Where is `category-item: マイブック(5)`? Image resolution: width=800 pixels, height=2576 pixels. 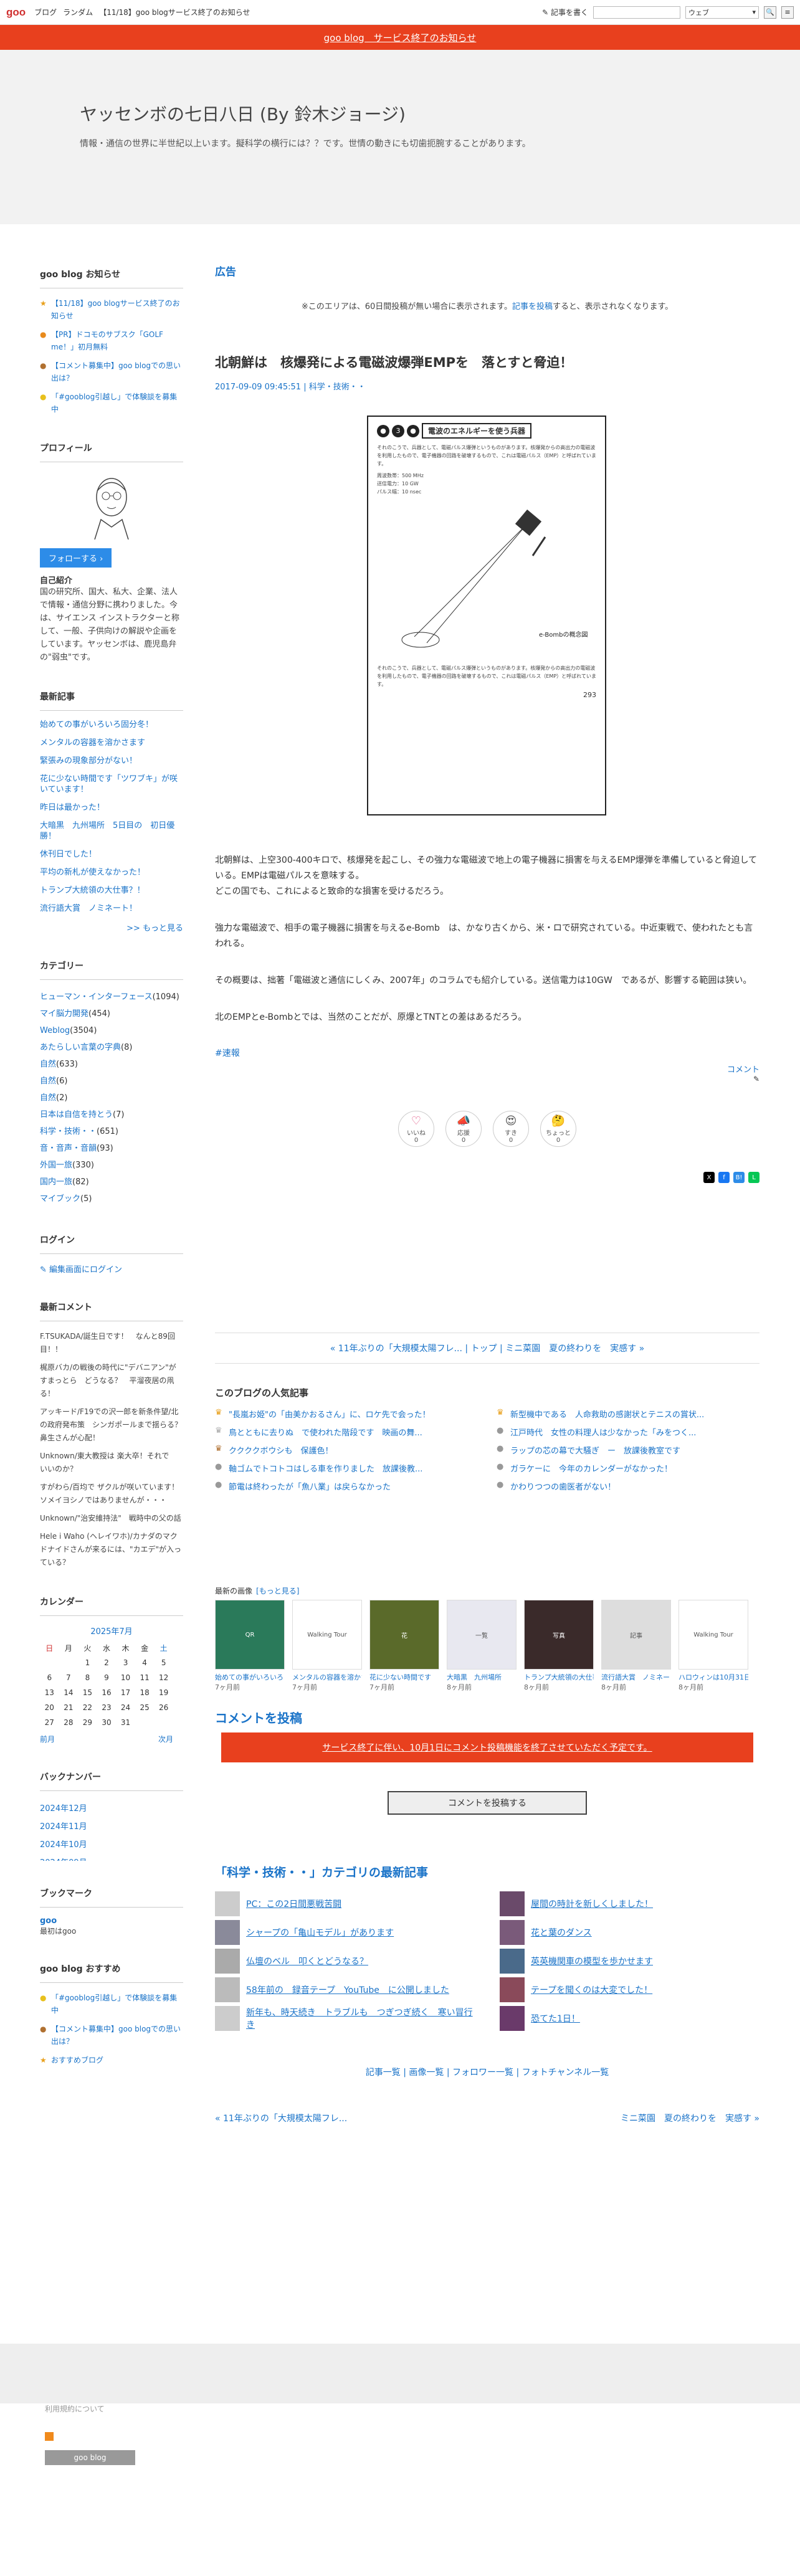 category-item: マイブック(5) is located at coordinates (111, 1199).